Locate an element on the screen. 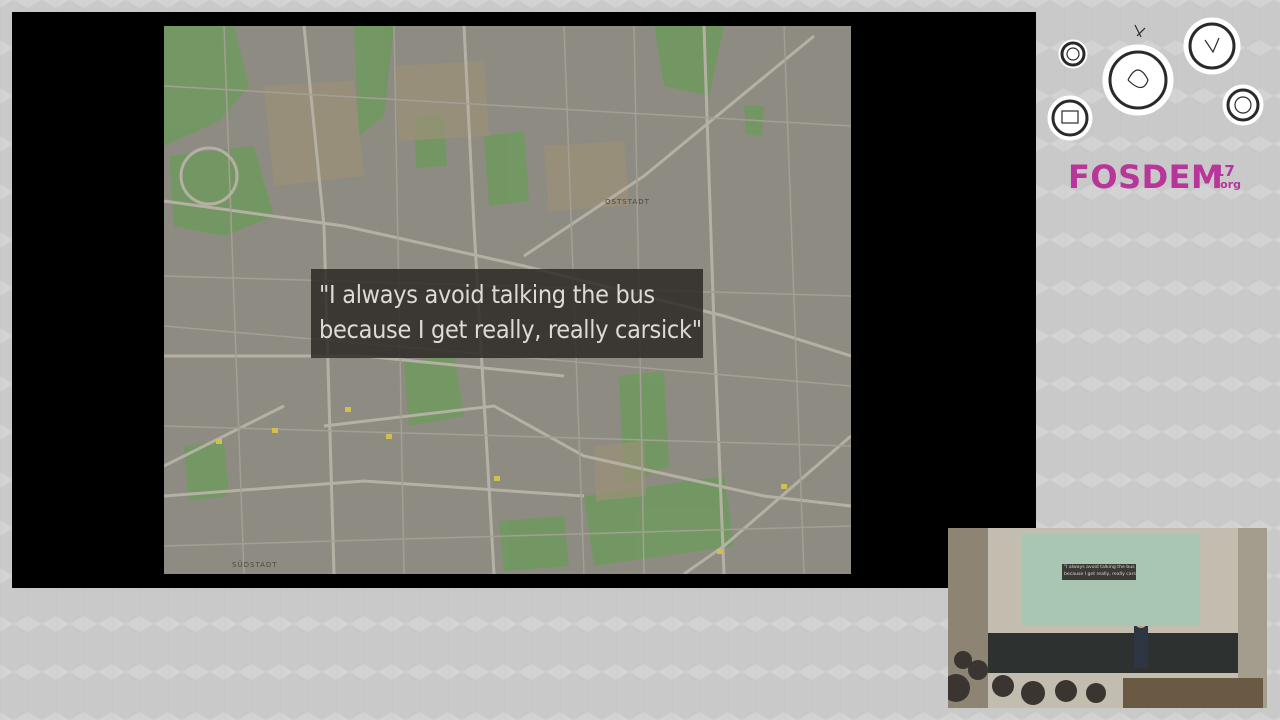  gear-icon is located at coordinates (1155, 79).